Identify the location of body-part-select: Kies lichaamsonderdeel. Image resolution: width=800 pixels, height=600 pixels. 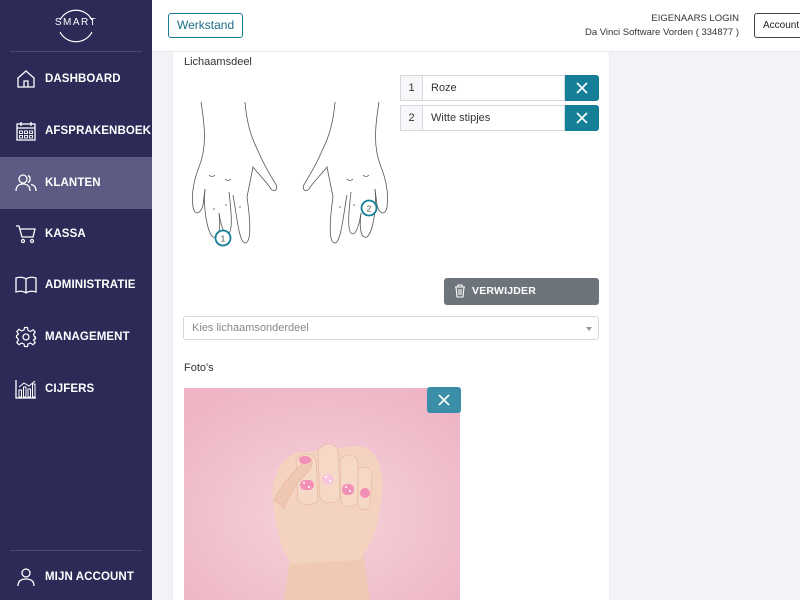
(391, 328).